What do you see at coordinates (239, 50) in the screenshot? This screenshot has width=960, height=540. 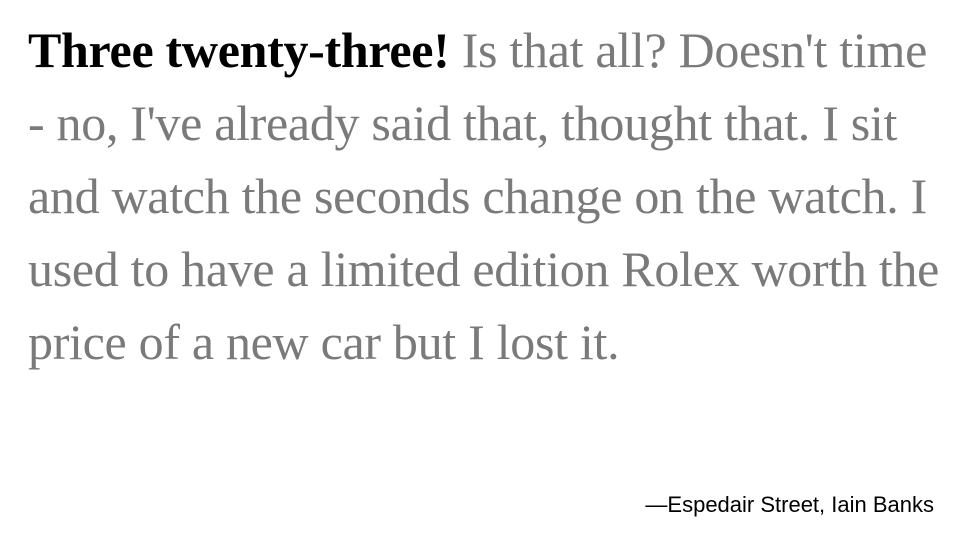 I see `quote-lead: Three twenty-three!` at bounding box center [239, 50].